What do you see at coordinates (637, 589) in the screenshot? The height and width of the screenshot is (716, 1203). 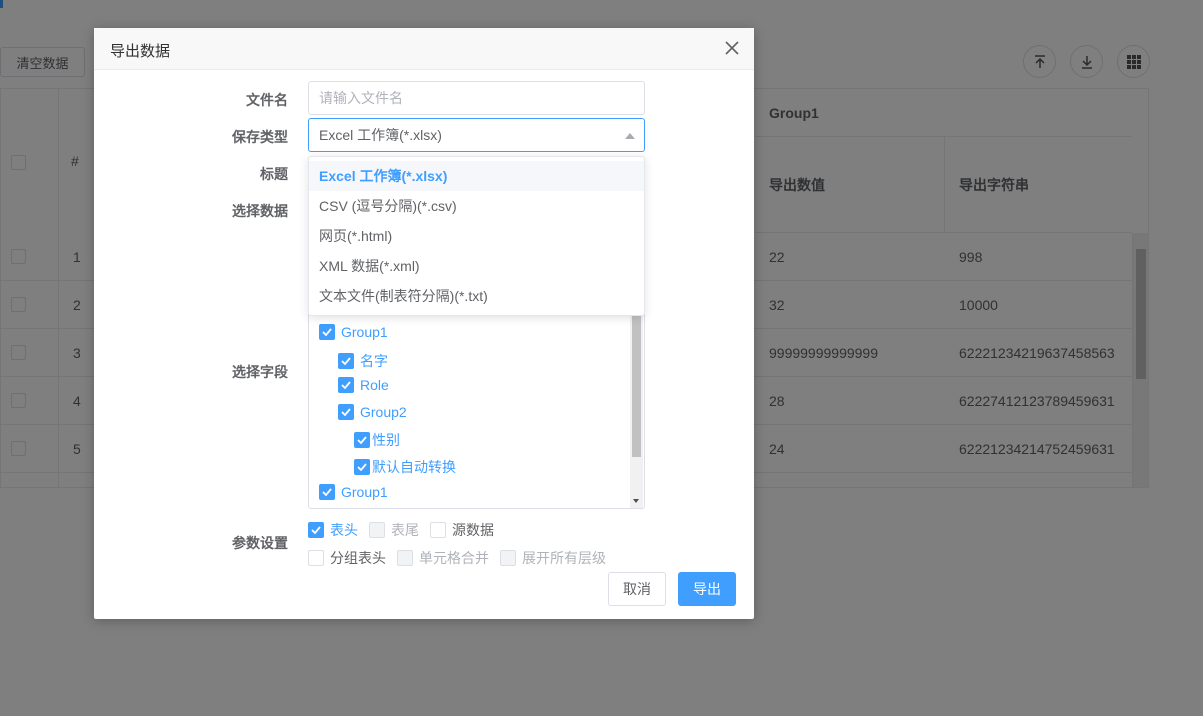 I see `cancel-button: 取消` at bounding box center [637, 589].